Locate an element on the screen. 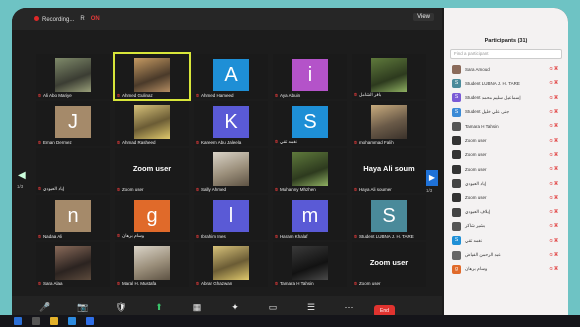 This screenshot has width=580, height=327. participant-name: نغمه تقي is located at coordinates (288, 141).